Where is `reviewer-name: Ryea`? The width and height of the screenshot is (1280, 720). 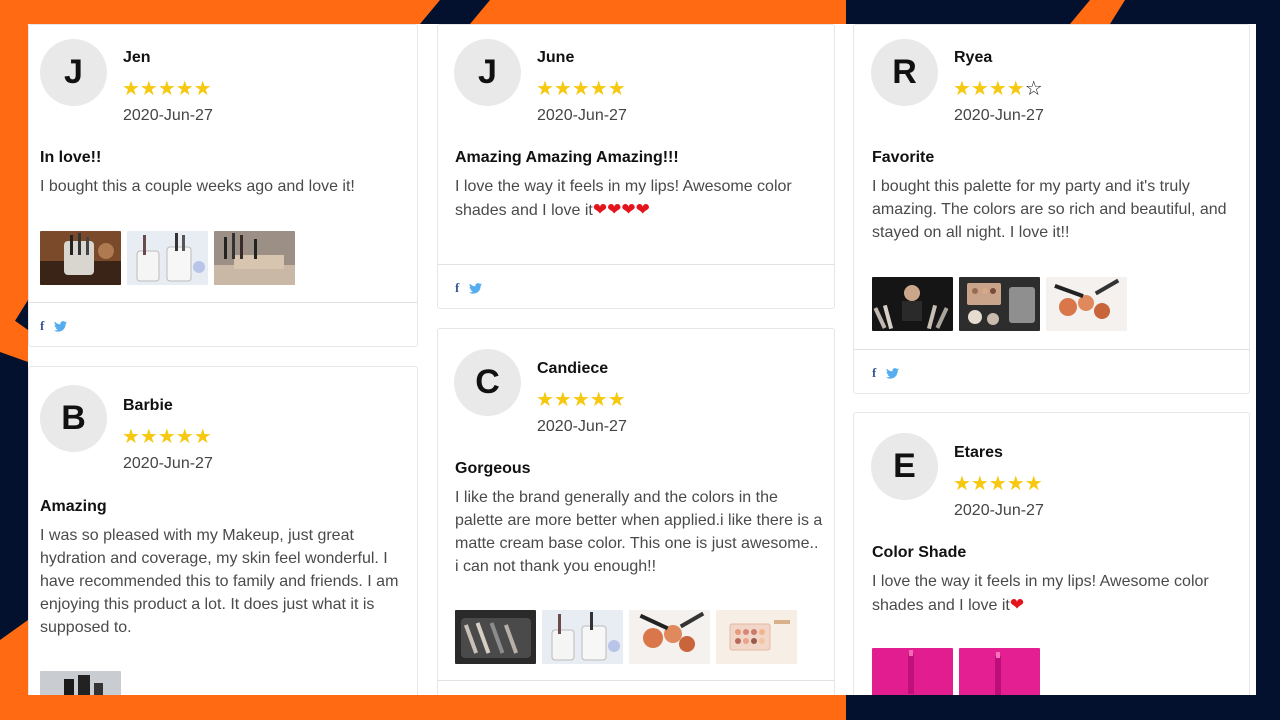
reviewer-name: Ryea is located at coordinates (973, 57).